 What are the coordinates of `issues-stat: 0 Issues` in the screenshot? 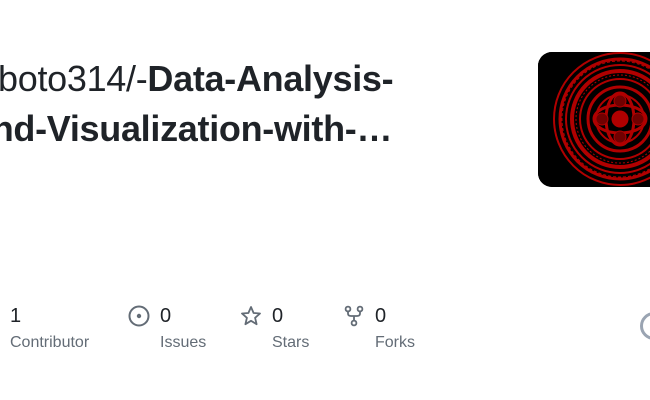 It's located at (167, 327).